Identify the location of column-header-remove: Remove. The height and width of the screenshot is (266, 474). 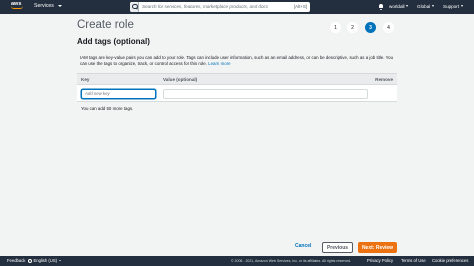
(384, 80).